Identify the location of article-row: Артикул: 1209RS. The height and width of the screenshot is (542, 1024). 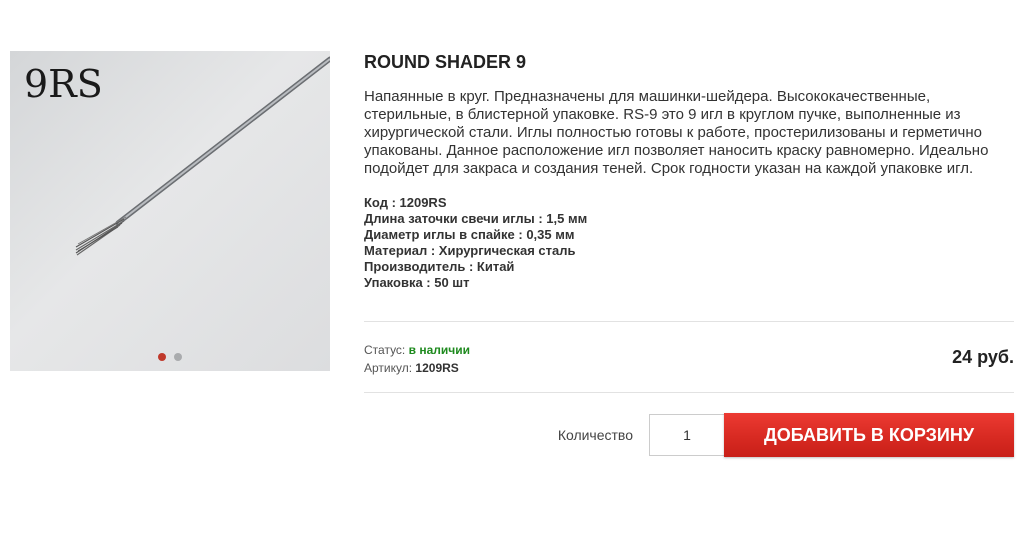
(417, 368).